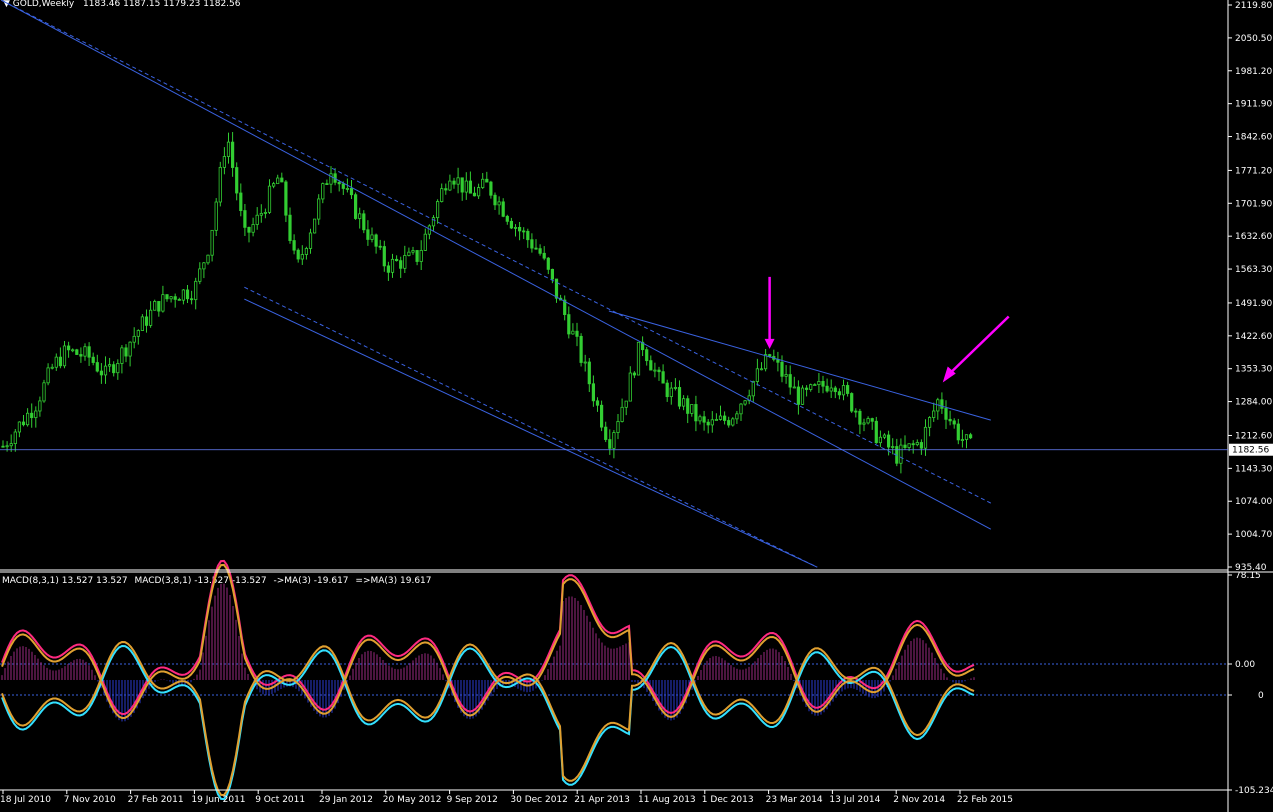 The height and width of the screenshot is (812, 1273). Describe the element at coordinates (985, 800) in the screenshot. I see `time-tick-label: 22 Feb 2015` at that location.